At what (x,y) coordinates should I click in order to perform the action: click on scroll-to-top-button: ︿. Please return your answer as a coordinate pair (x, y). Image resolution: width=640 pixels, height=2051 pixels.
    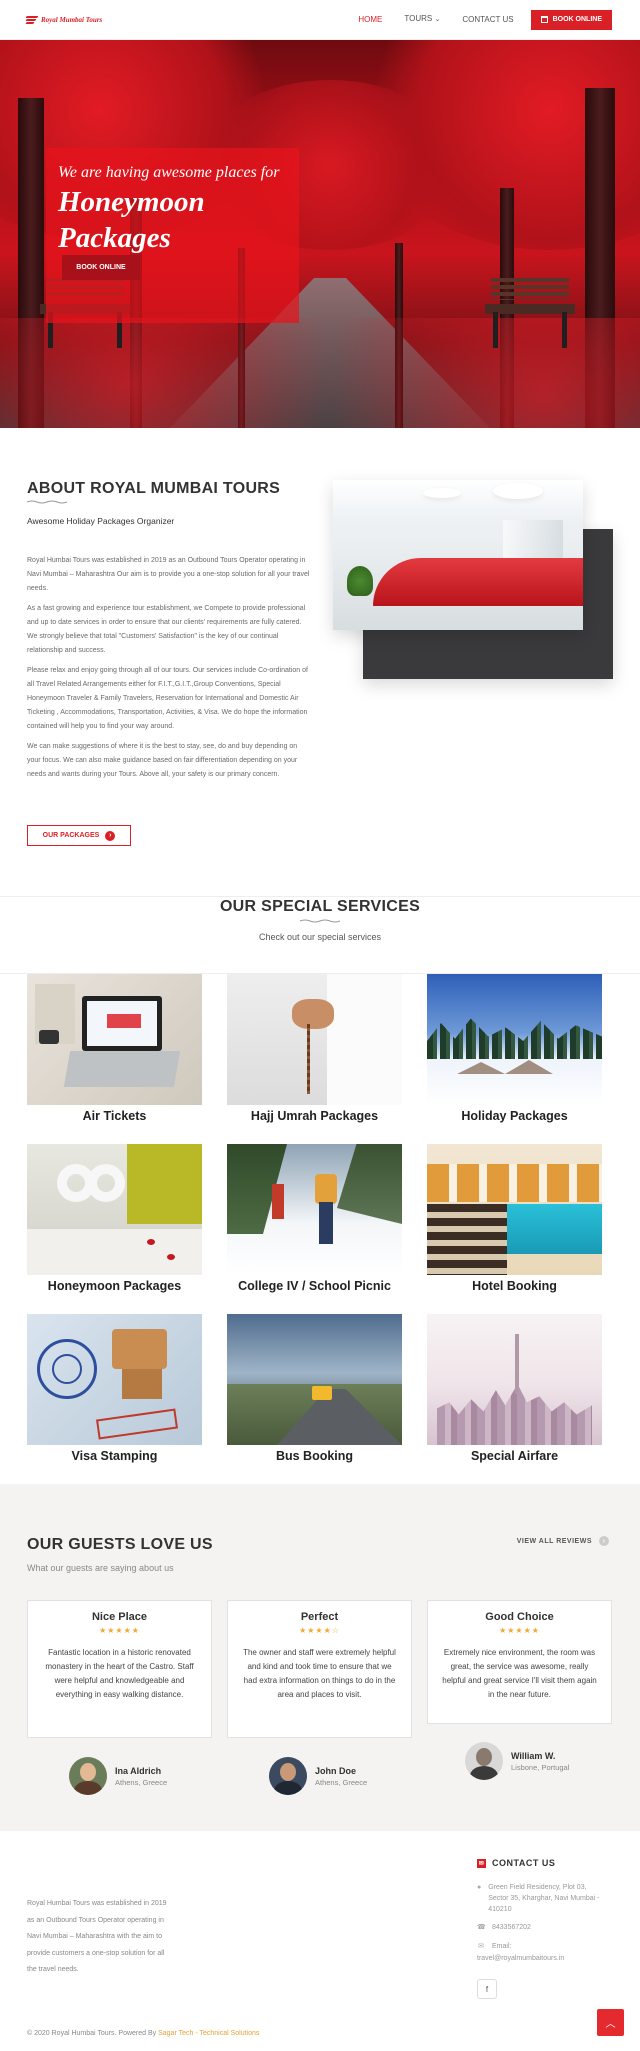
    Looking at the image, I should click on (610, 2022).